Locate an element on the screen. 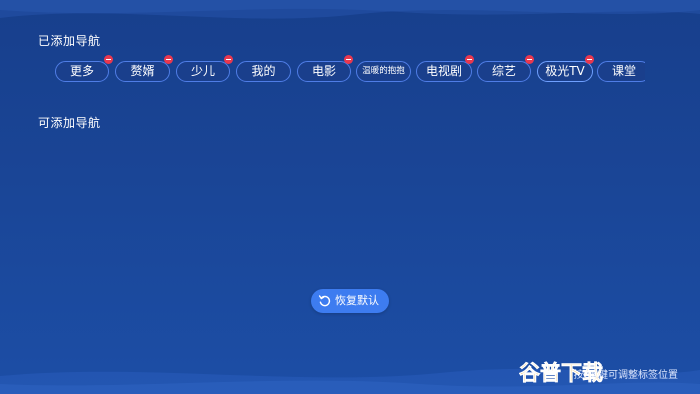 The image size is (700, 394). nav-tab-aurora-tv: 极光TV is located at coordinates (565, 71).